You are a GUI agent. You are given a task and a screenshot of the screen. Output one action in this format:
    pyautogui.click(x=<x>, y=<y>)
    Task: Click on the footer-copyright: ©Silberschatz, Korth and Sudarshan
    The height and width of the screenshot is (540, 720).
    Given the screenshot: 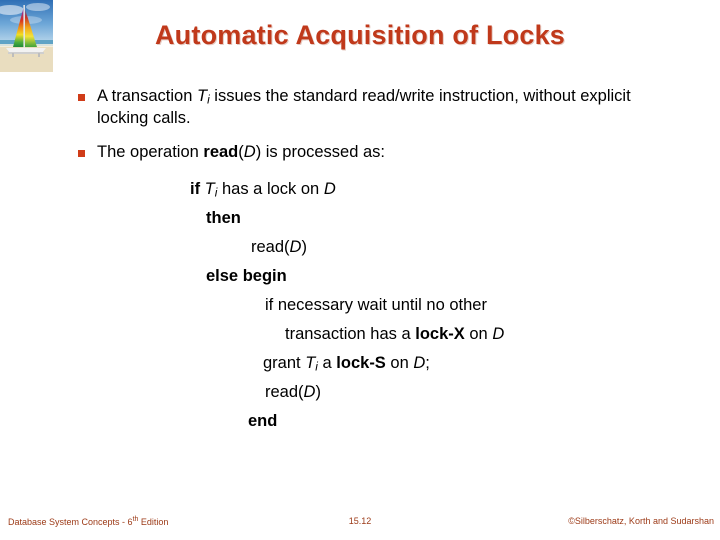 What is the action you would take?
    pyautogui.click(x=641, y=521)
    